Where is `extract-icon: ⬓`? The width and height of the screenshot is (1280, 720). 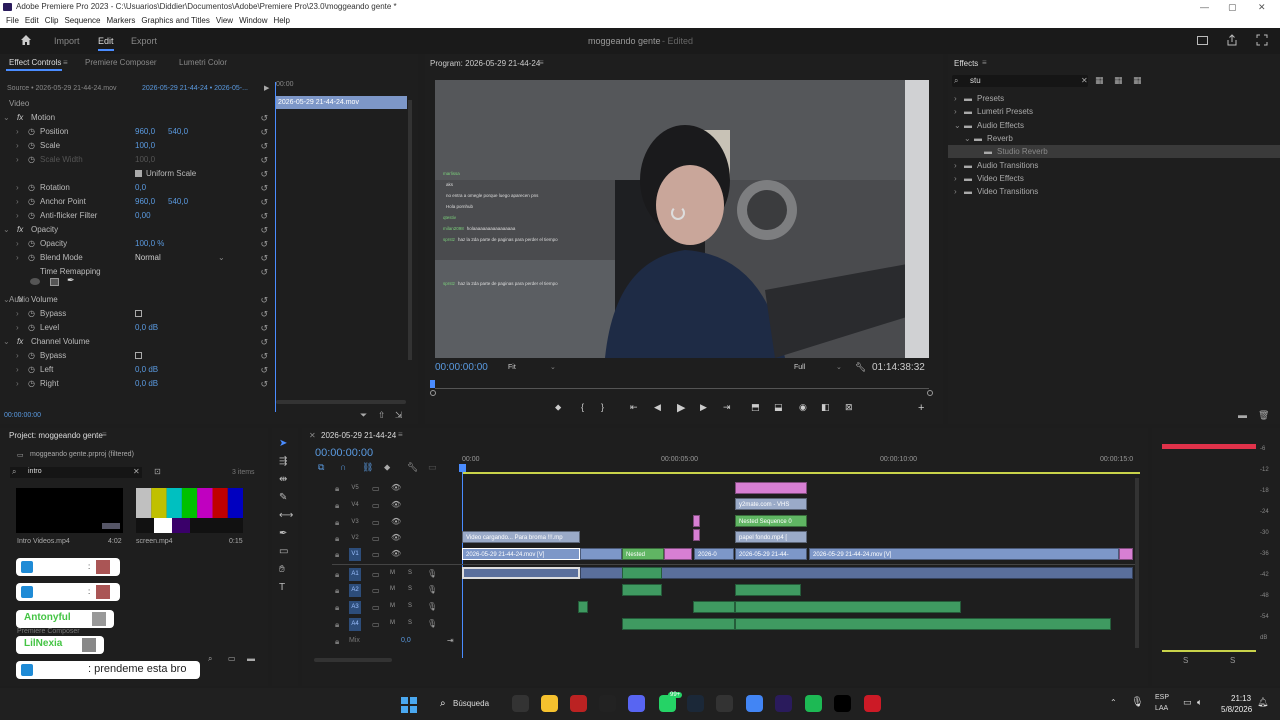 extract-icon: ⬓ is located at coordinates (778, 407).